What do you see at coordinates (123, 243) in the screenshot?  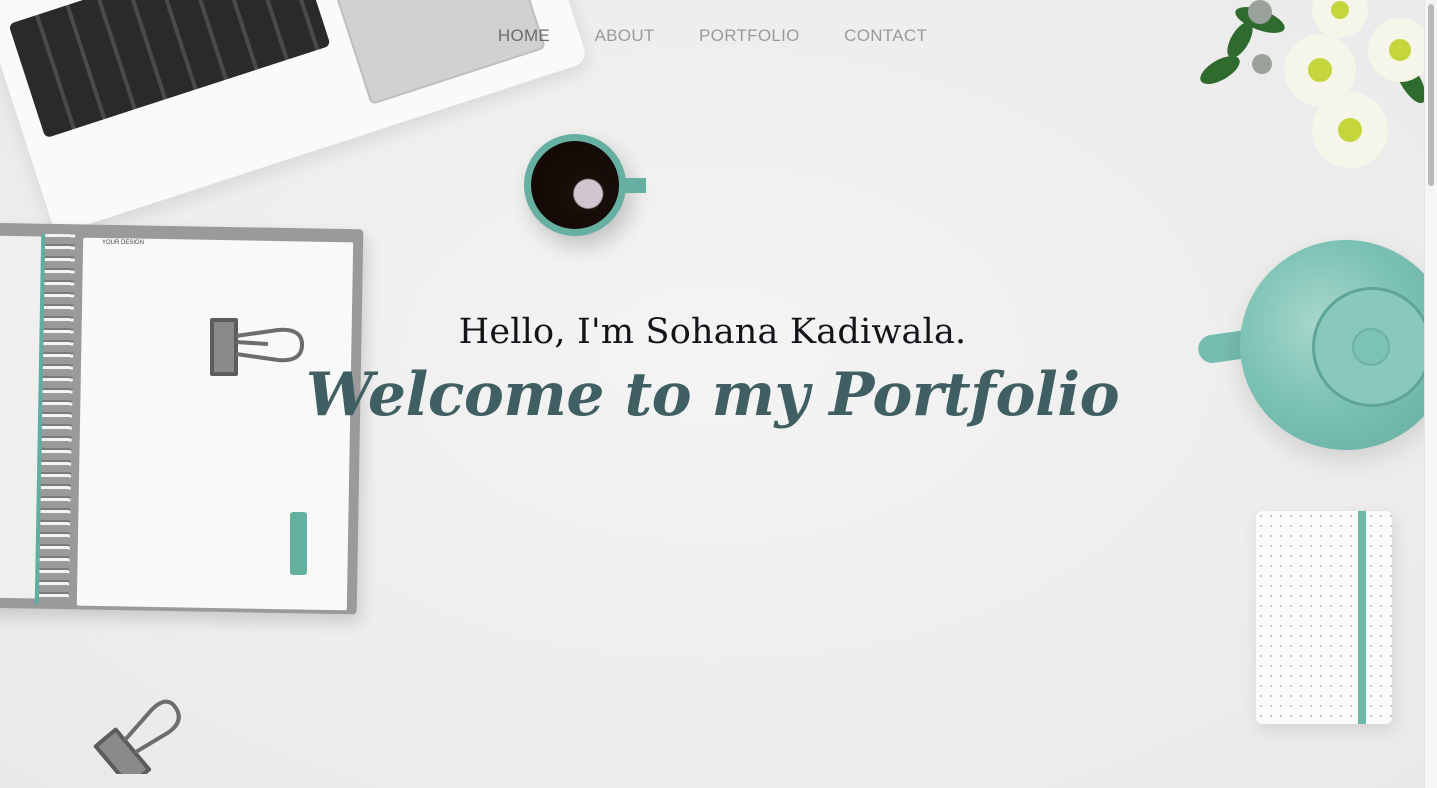 I see `notebook-brand-text: YOUR DESIGN` at bounding box center [123, 243].